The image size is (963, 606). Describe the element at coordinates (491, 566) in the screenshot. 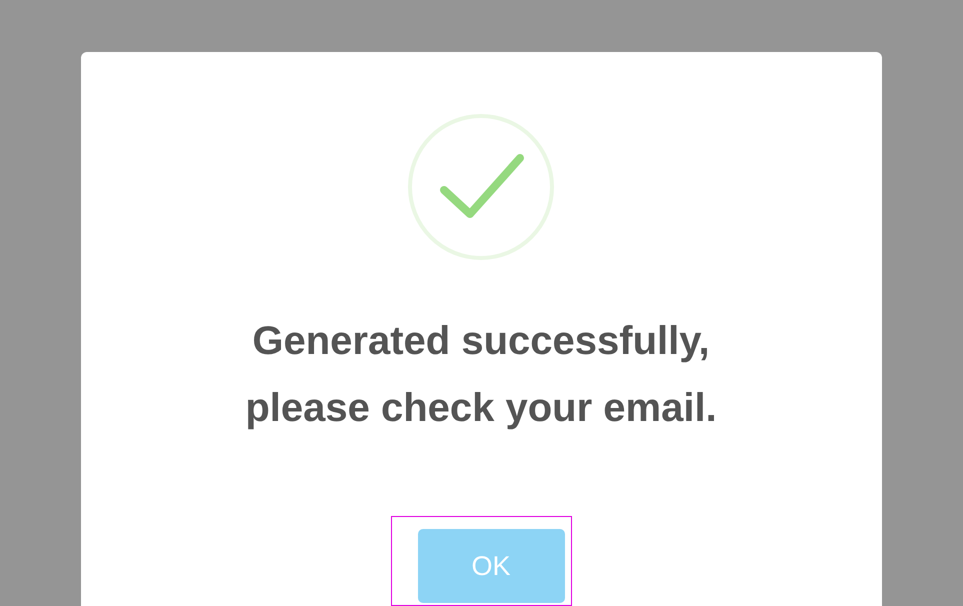

I see `ok-button: OK` at that location.